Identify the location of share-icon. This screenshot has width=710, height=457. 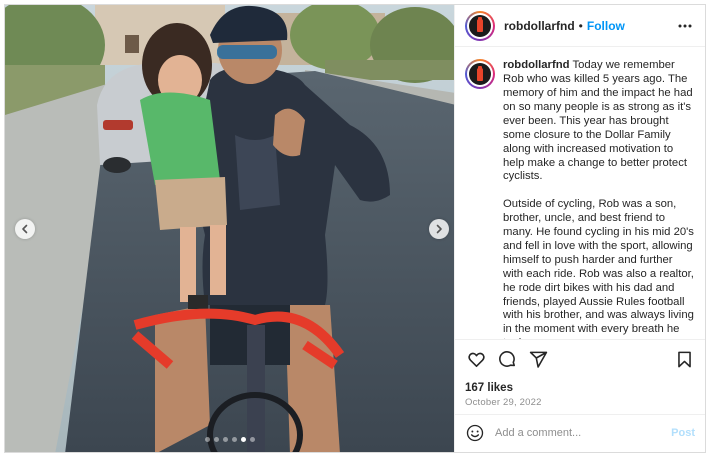
(538, 359).